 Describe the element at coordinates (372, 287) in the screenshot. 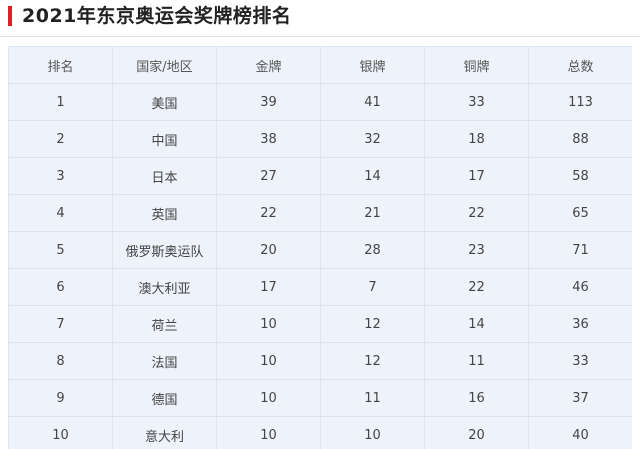

I see `cell-silver: 7` at that location.